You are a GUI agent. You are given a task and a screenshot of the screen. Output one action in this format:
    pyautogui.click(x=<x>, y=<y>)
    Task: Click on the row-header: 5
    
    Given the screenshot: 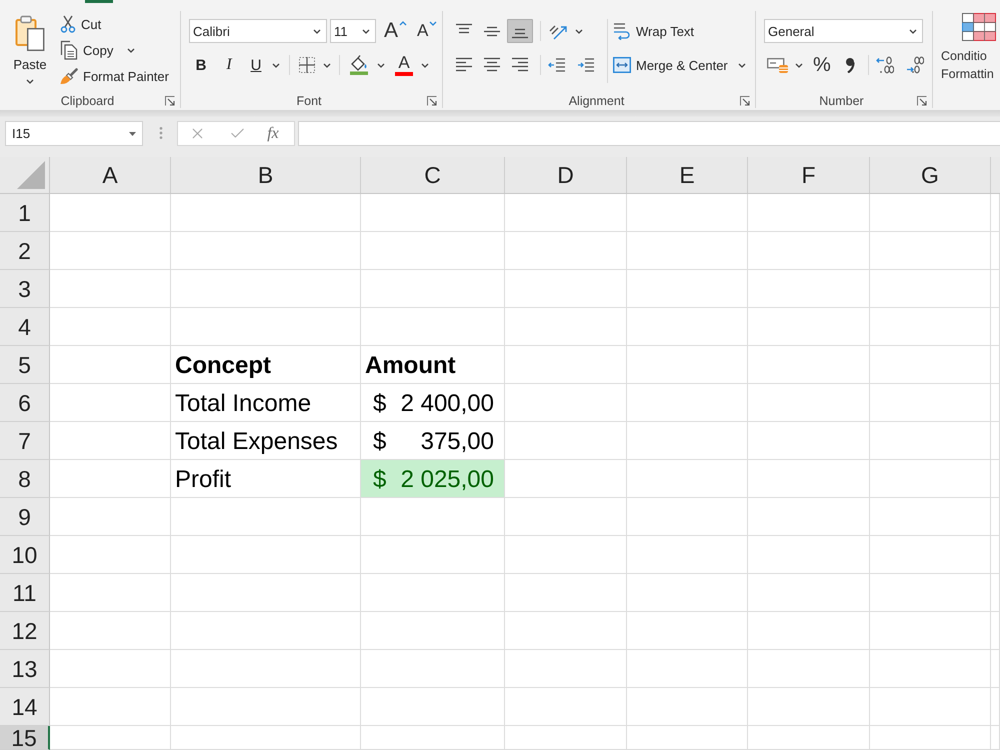 What is the action you would take?
    pyautogui.click(x=25, y=365)
    